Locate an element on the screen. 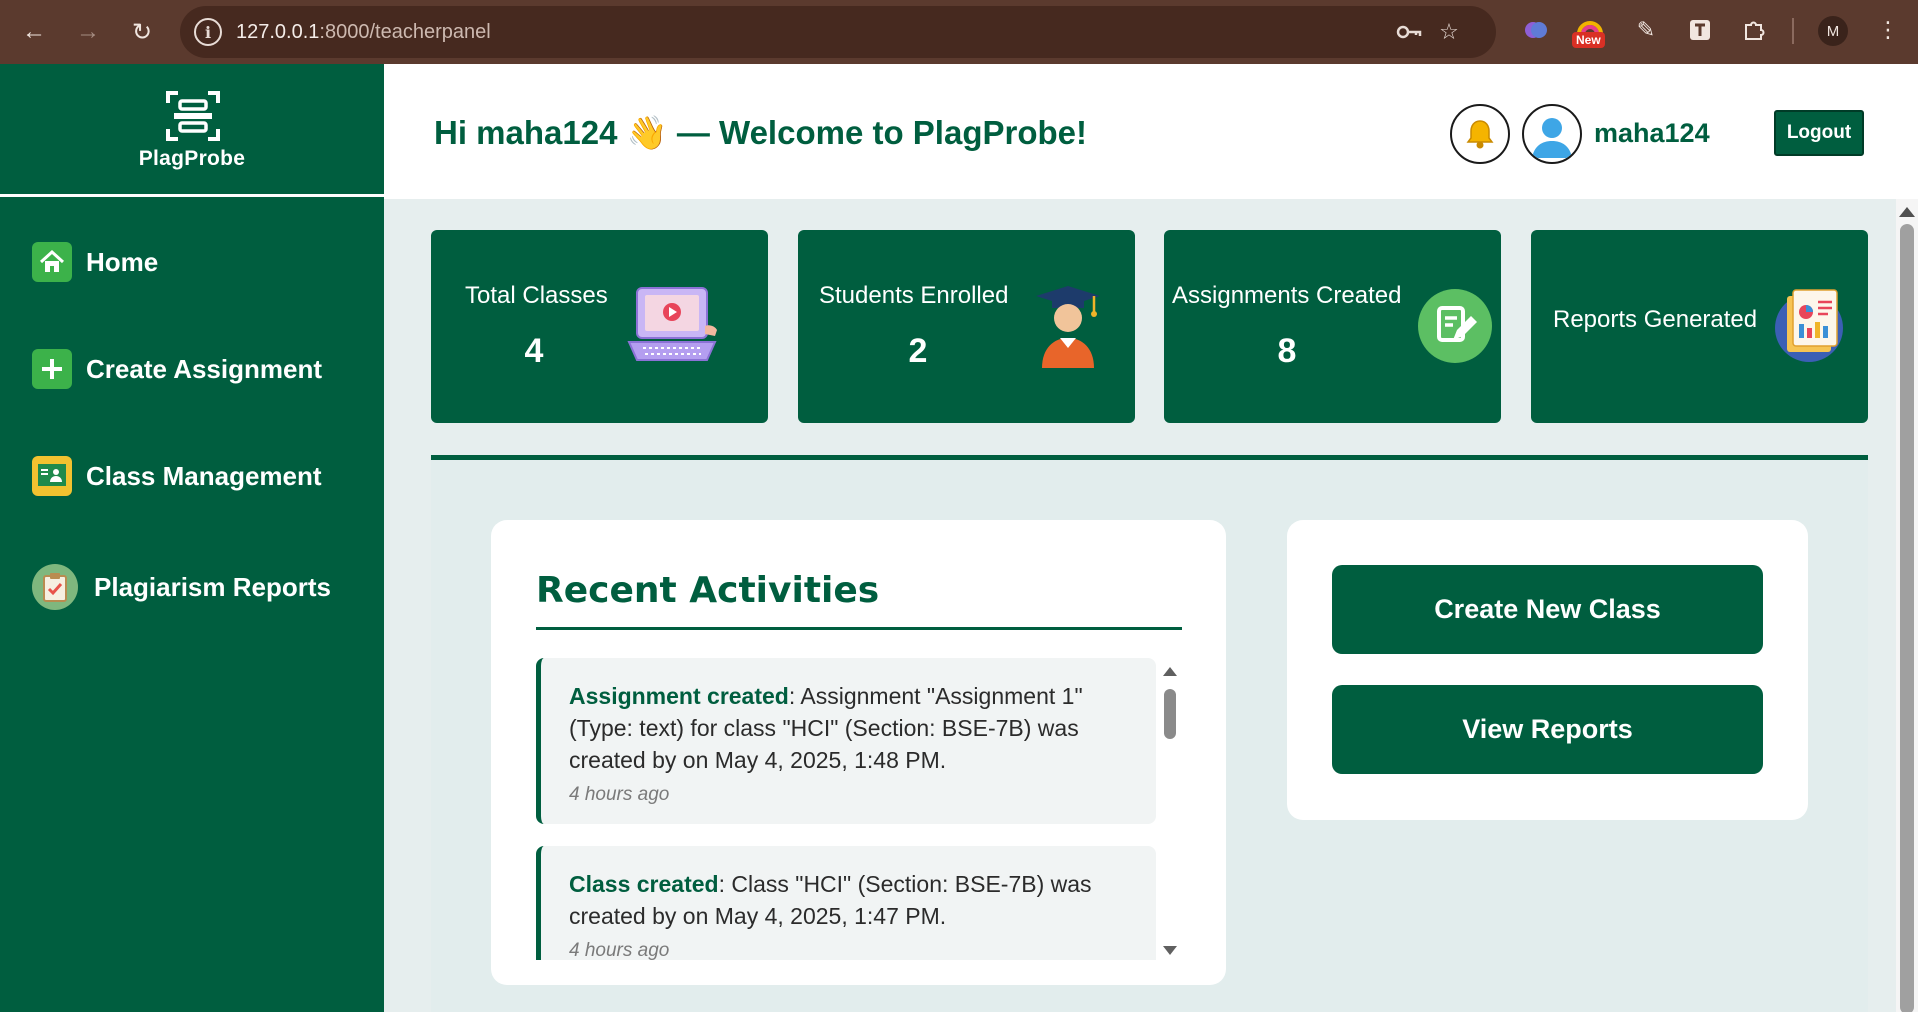  sidebar-item-plagiarism-reports: Plagiarism Reports is located at coordinates (181, 587).